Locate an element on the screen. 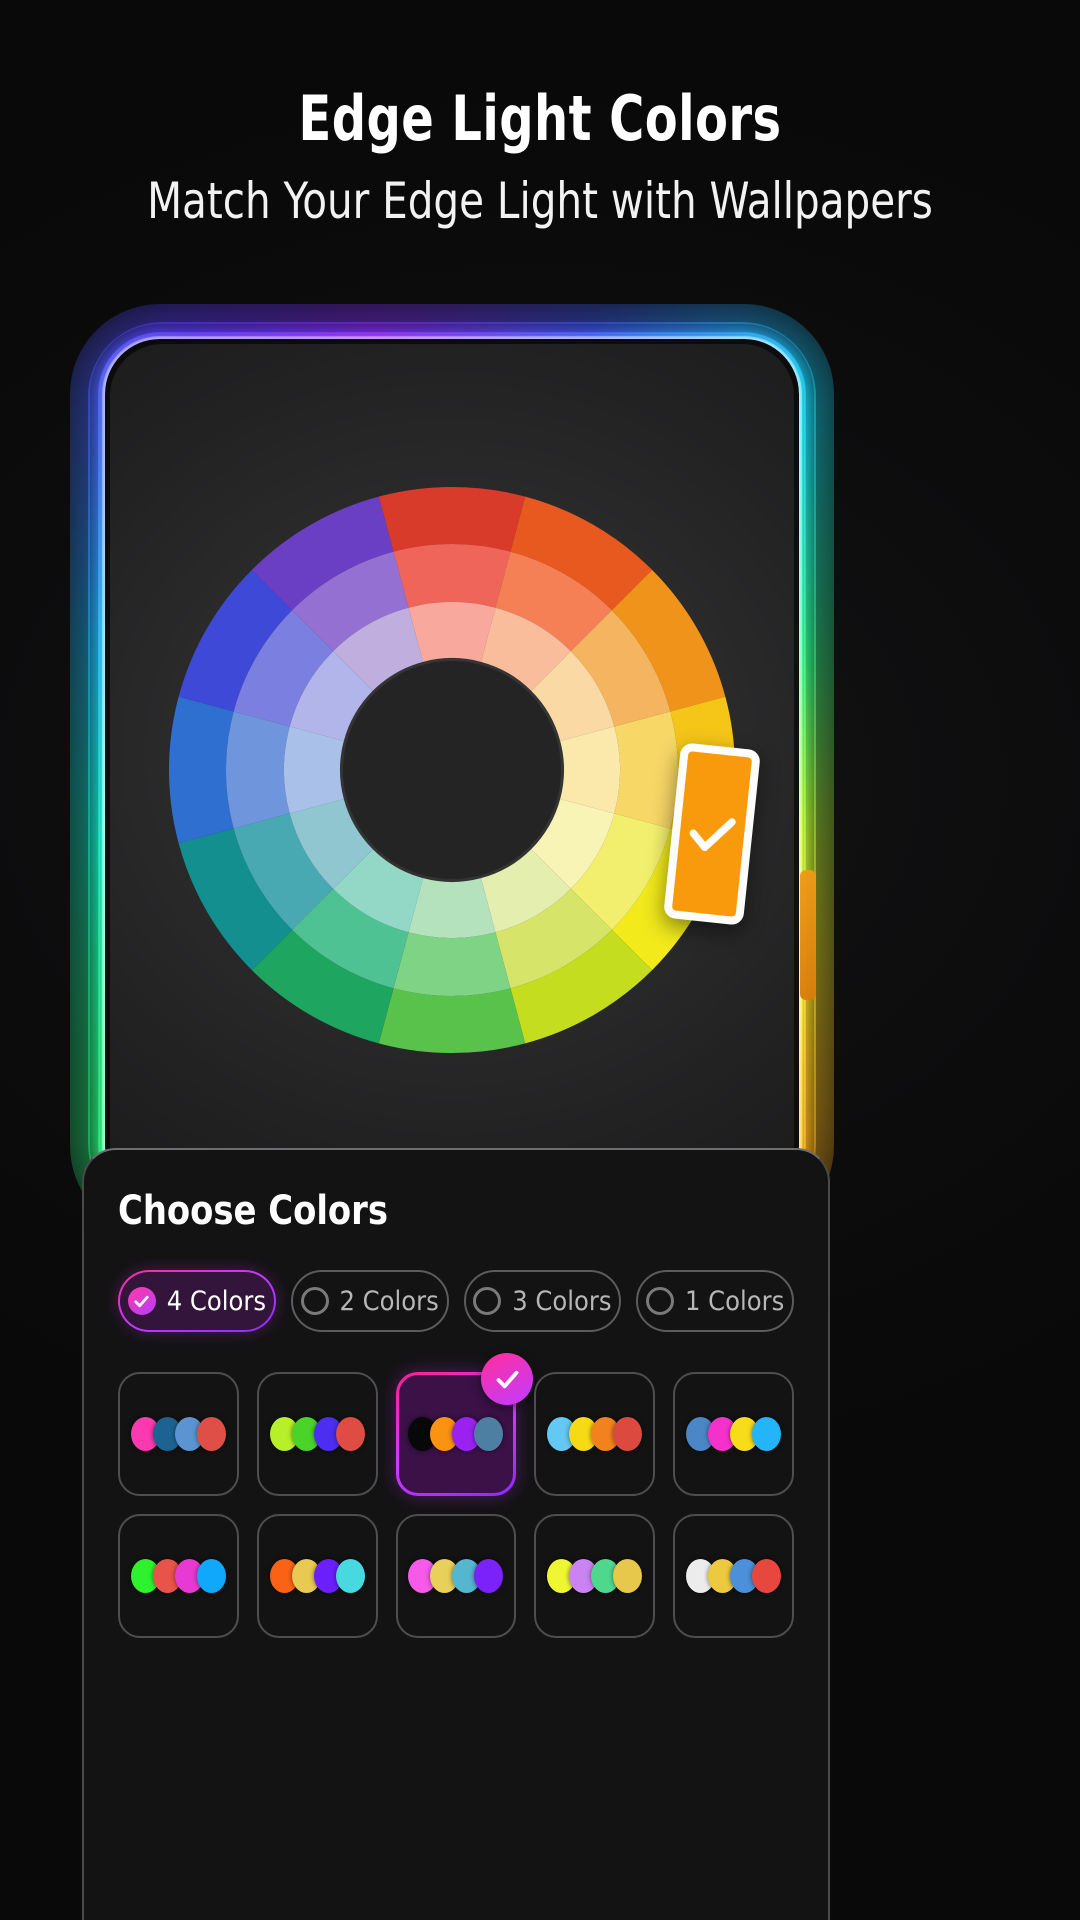 This screenshot has height=1920, width=1080. color-count-chip-label: 4 Colors is located at coordinates (216, 1301).